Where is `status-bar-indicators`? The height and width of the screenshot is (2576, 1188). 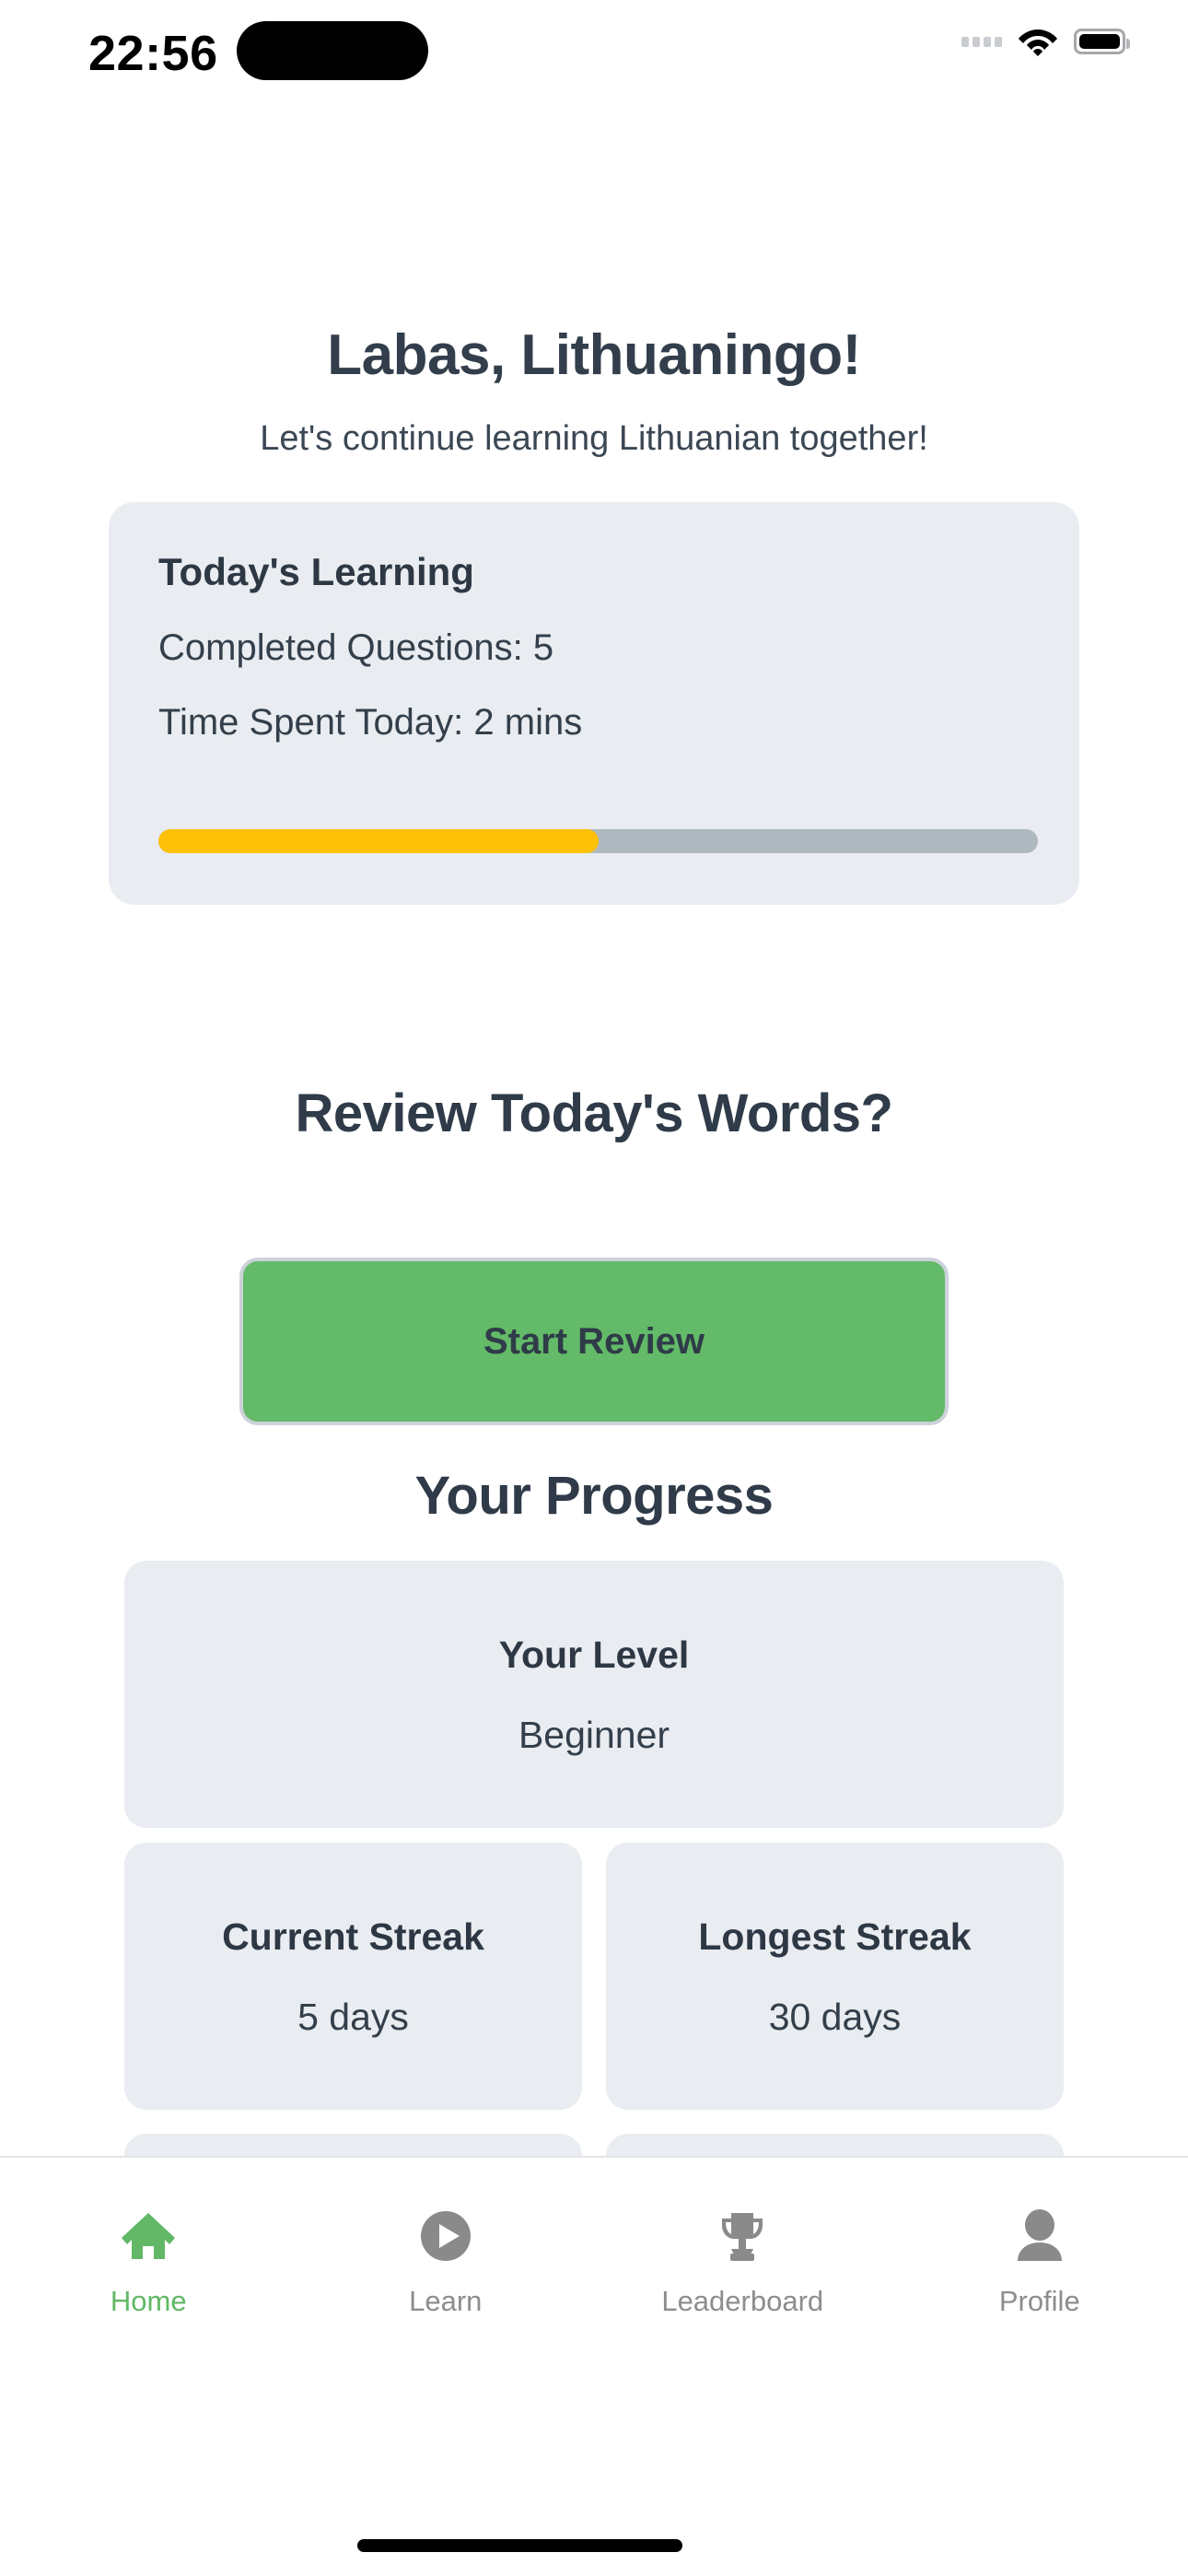 status-bar-indicators is located at coordinates (1045, 41).